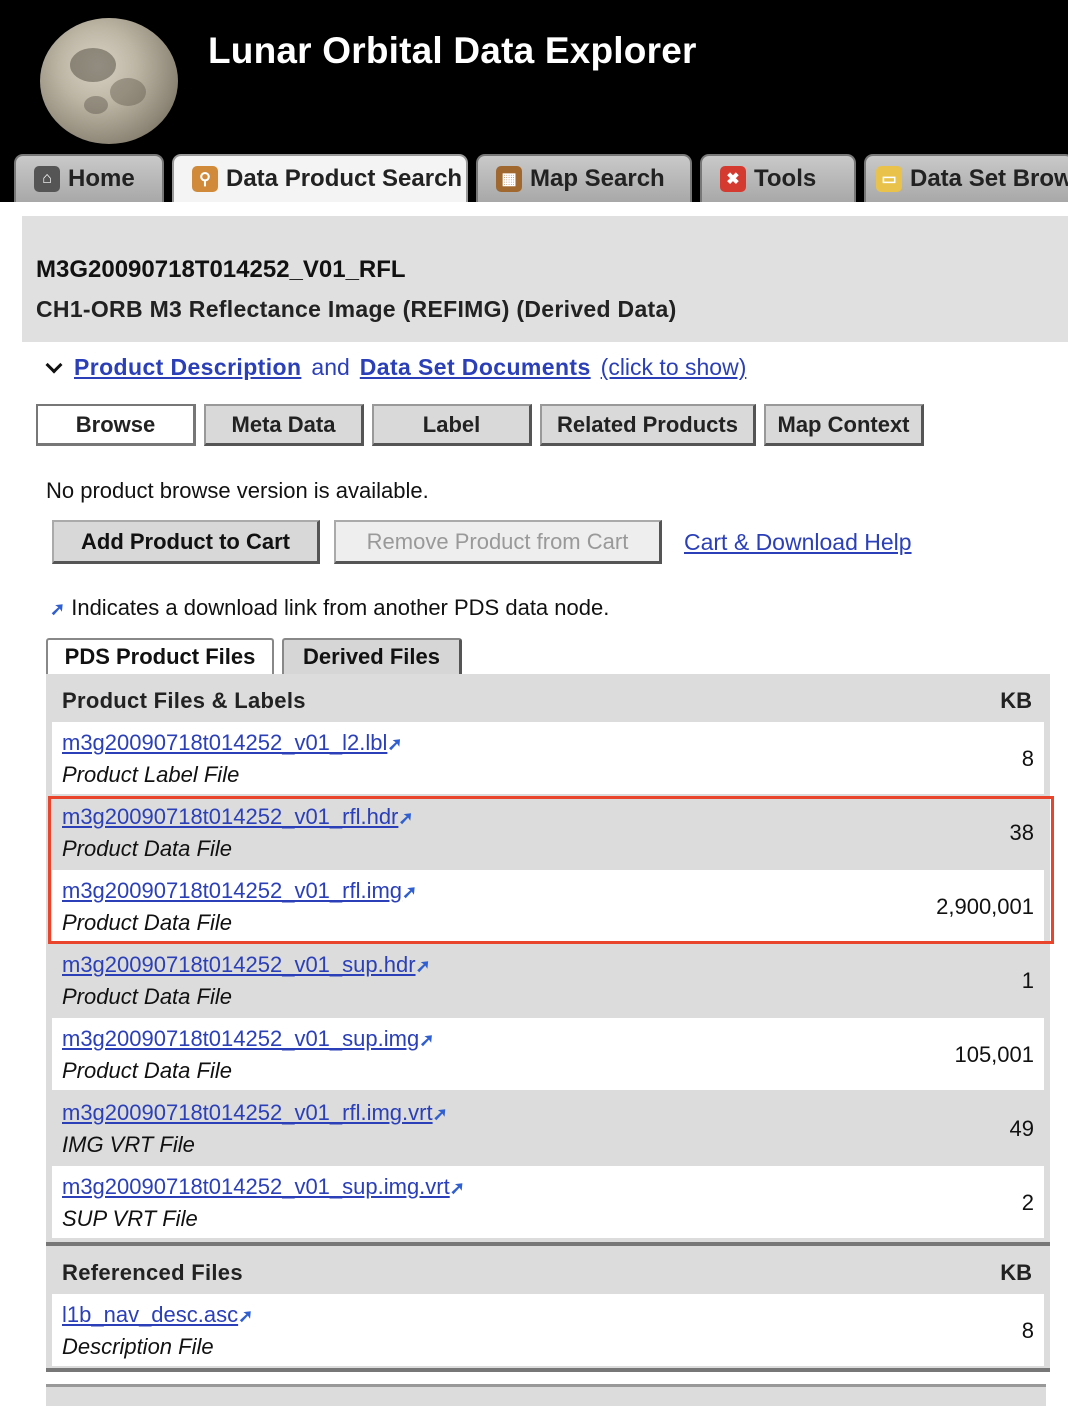  What do you see at coordinates (246, 965) in the screenshot?
I see `file-link: m3g20090718t014252_v01_sup.hdr ➚` at bounding box center [246, 965].